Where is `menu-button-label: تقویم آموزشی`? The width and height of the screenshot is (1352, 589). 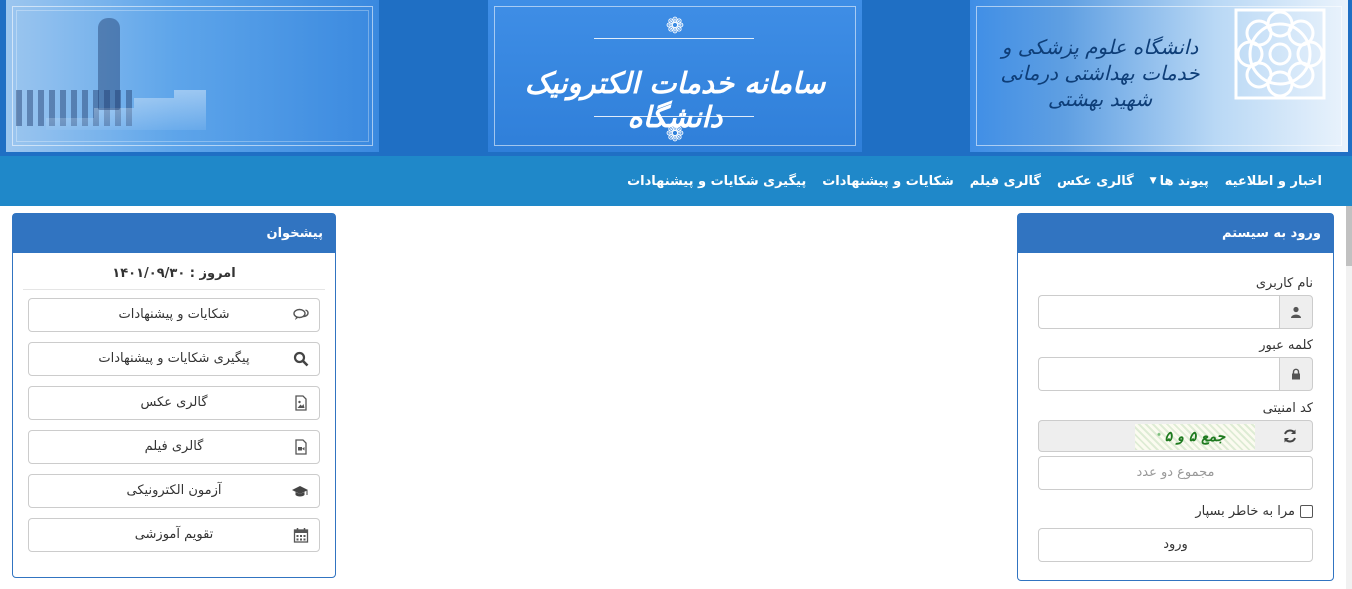 menu-button-label: تقویم آموزشی is located at coordinates (174, 534).